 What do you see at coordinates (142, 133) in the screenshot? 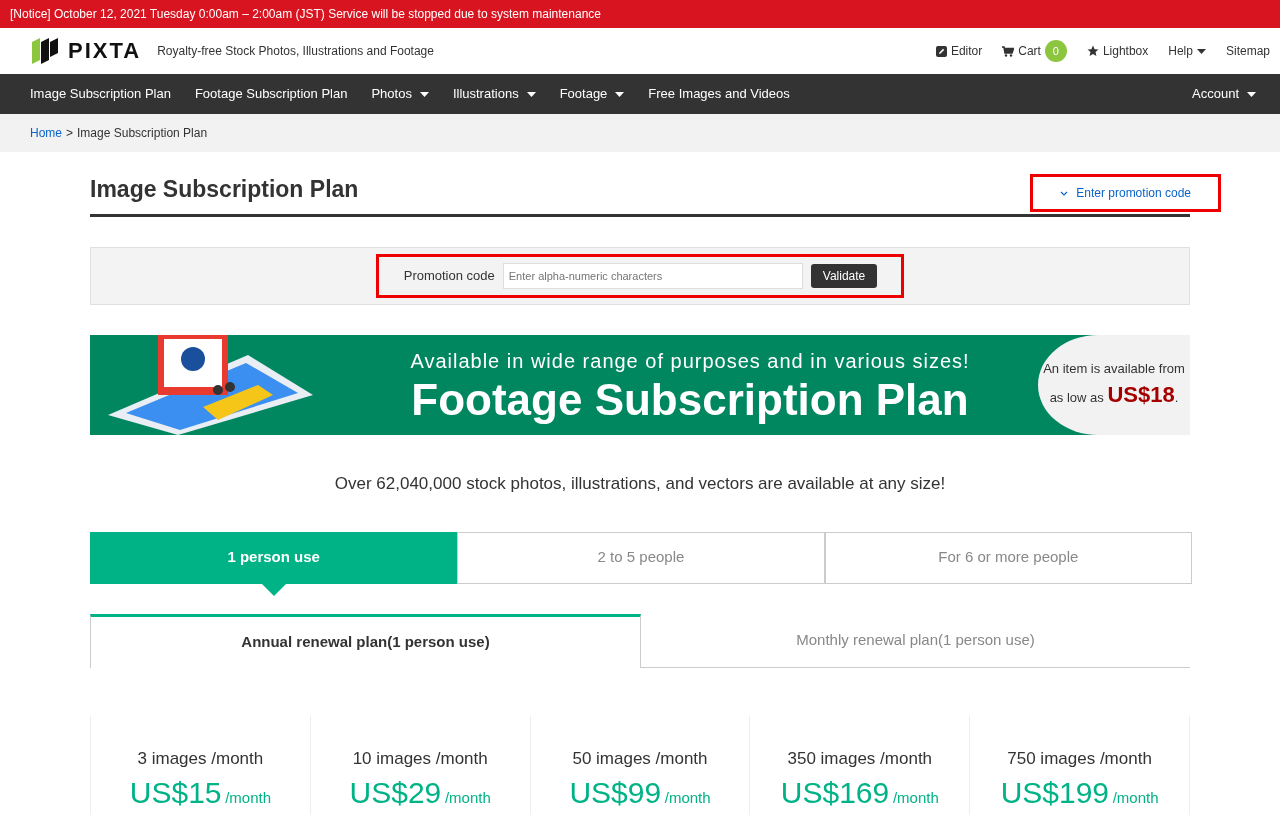
I see `breadcrumb-current: Image Subscription Plan` at bounding box center [142, 133].